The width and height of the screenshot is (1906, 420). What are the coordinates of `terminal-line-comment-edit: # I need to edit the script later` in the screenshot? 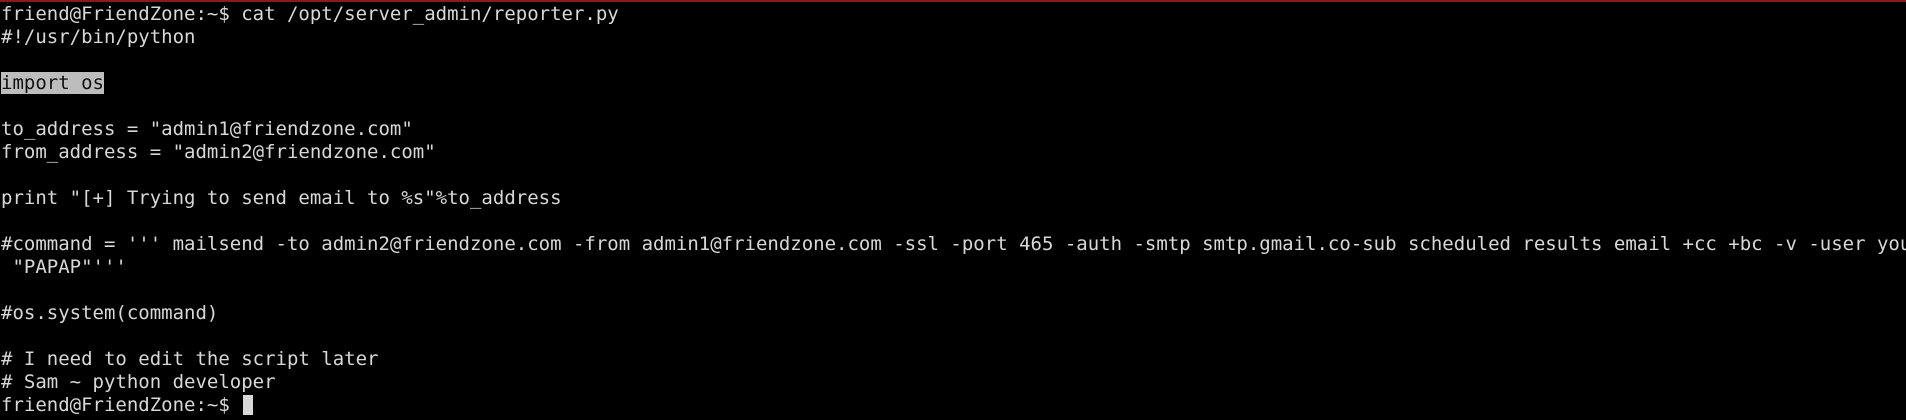 It's located at (190, 359).